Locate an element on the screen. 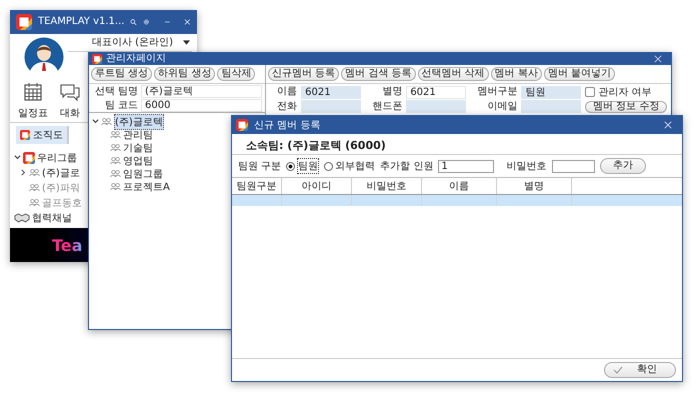  field-label: 비밀번호 is located at coordinates (526, 166).